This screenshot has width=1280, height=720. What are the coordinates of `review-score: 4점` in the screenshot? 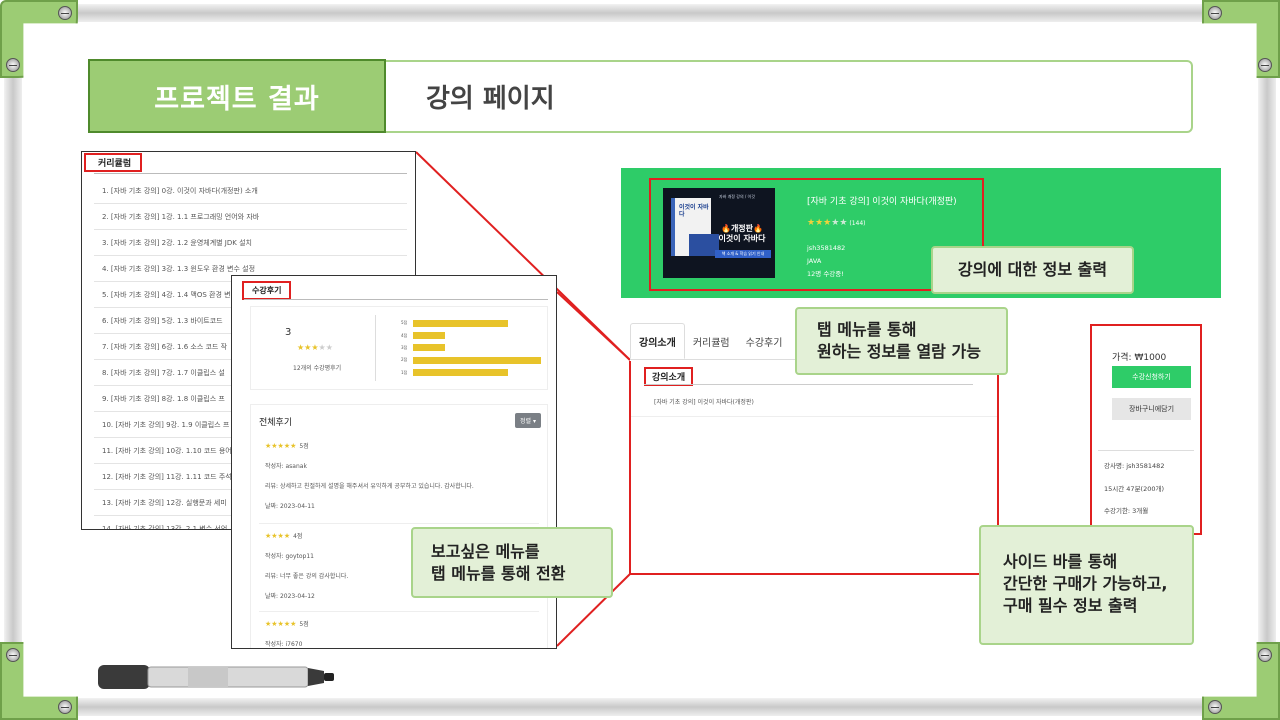 It's located at (298, 536).